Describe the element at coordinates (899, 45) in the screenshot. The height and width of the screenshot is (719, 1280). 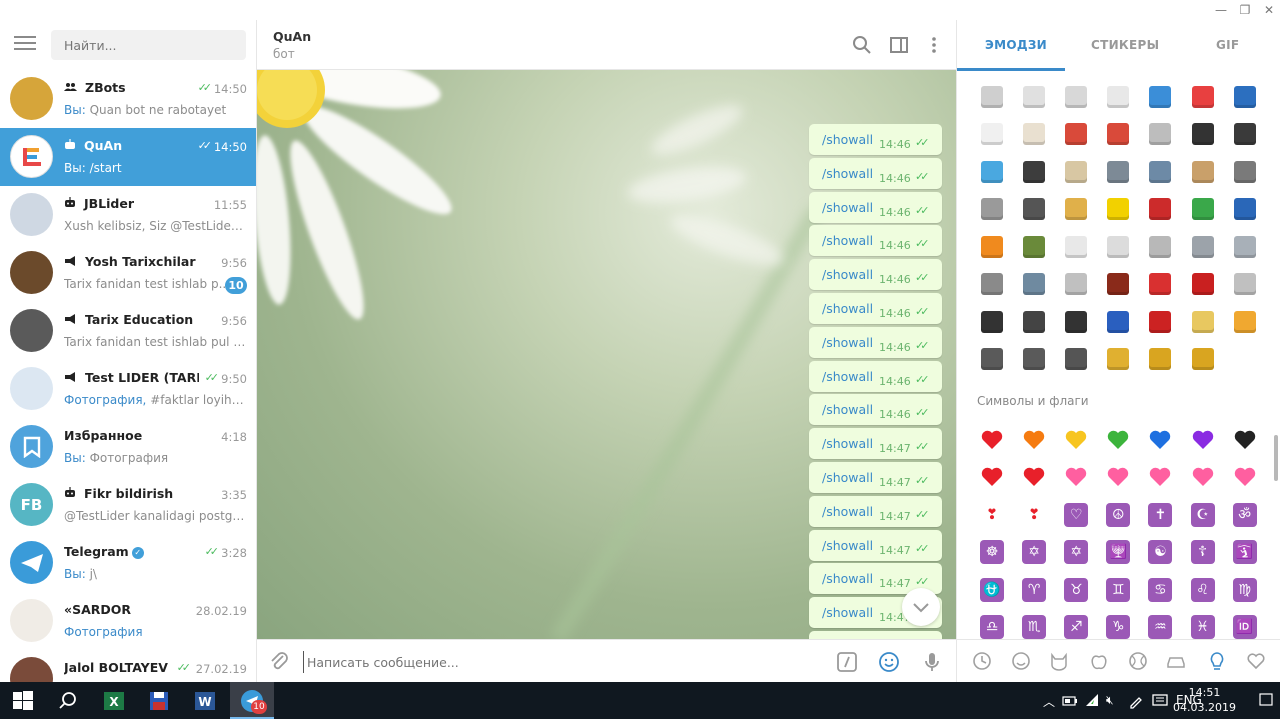
I see `sidebar-toggle-icon` at that location.